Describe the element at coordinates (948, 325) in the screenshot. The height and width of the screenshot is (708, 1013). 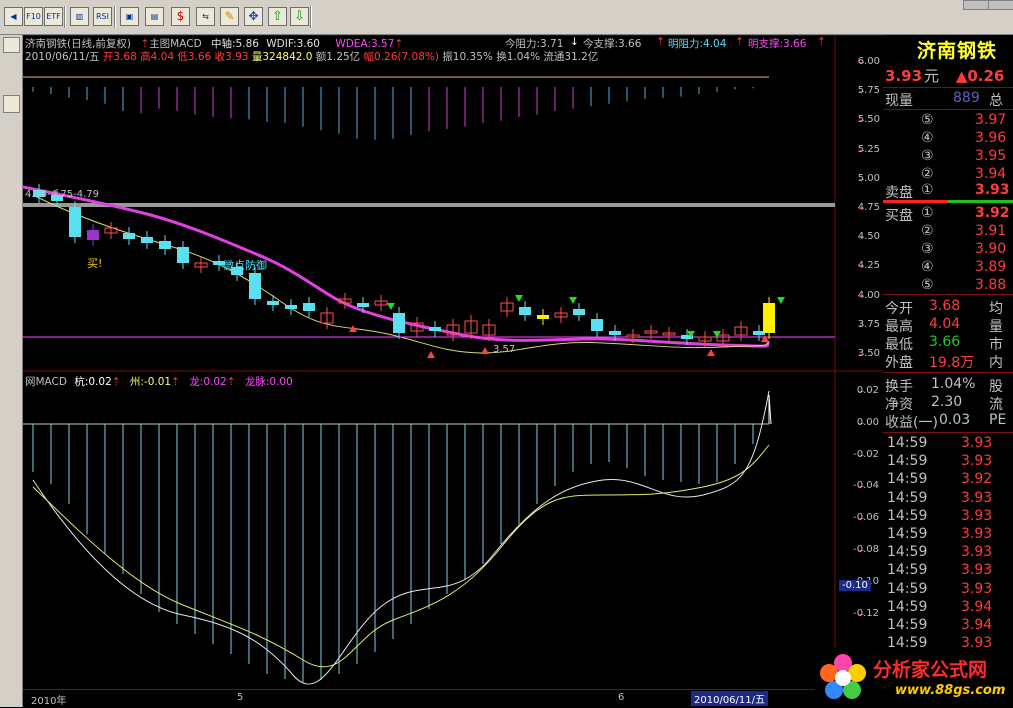
I see `stat-row: 最高 4.04 量` at that location.